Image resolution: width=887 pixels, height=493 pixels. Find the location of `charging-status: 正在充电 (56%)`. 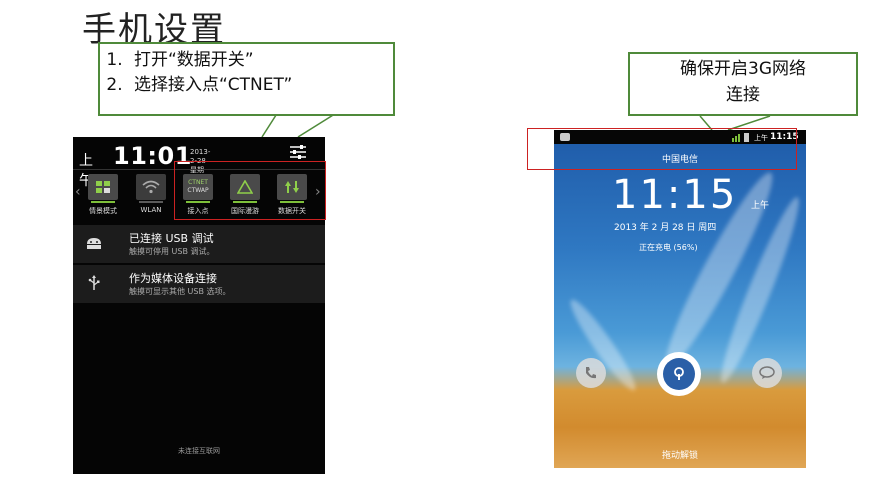

charging-status: 正在充电 (56%) is located at coordinates (668, 247).